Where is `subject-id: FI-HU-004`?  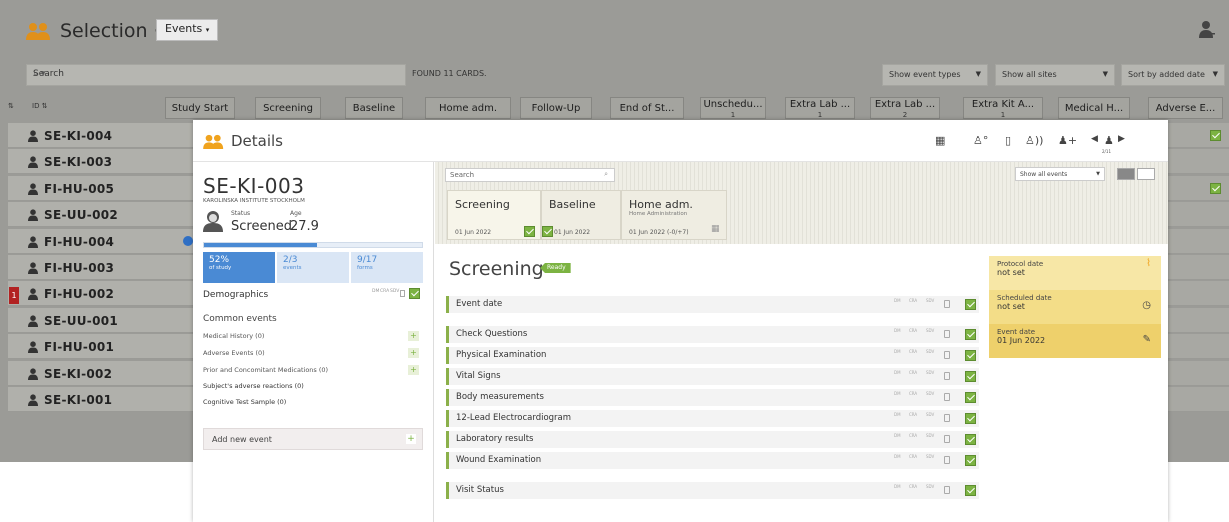
subject-id: FI-HU-004 is located at coordinates (79, 241).